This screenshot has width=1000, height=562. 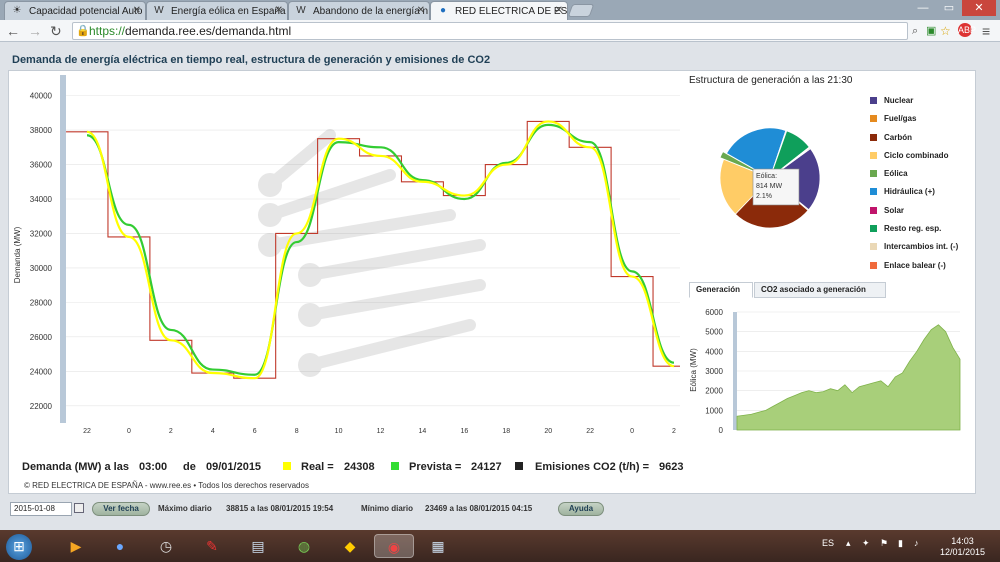 What do you see at coordinates (166, 546) in the screenshot?
I see `clock-app-icon: ◷` at bounding box center [166, 546].